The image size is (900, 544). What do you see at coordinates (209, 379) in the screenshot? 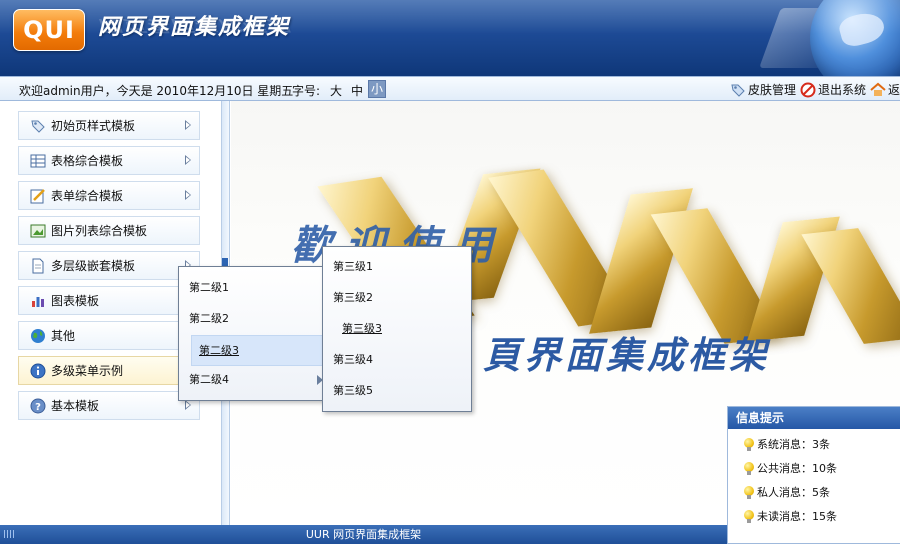
I see `submenu-item-label: 第二级4` at bounding box center [209, 379].